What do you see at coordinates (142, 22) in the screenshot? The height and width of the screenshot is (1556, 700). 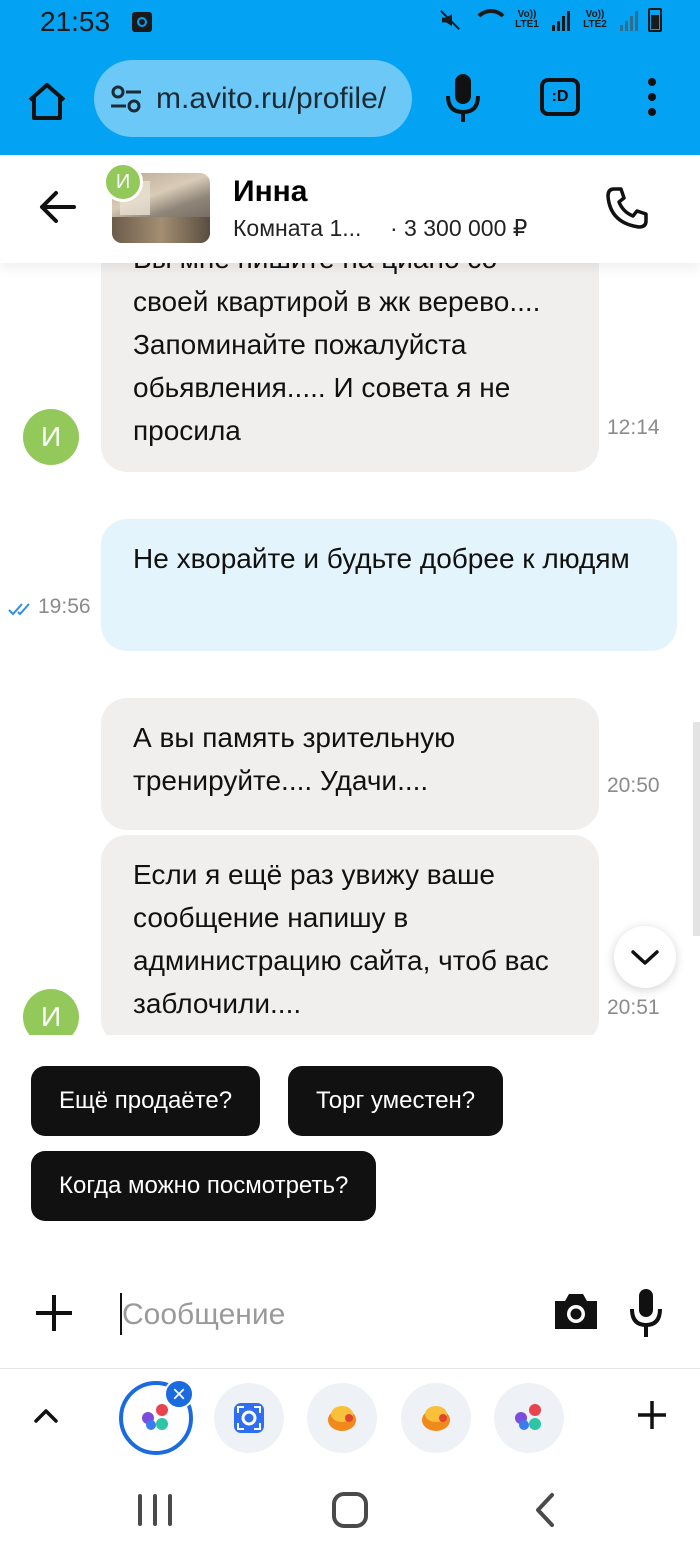 I see `alarm-icon` at bounding box center [142, 22].